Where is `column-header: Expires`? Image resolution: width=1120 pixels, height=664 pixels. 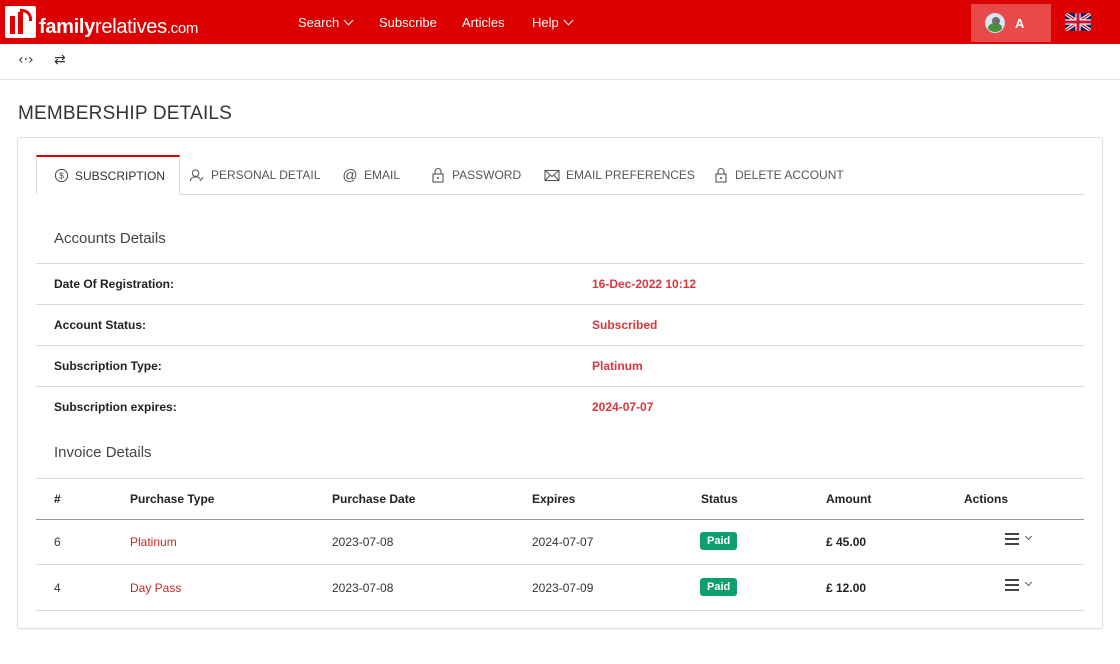
column-header: Expires is located at coordinates (554, 499).